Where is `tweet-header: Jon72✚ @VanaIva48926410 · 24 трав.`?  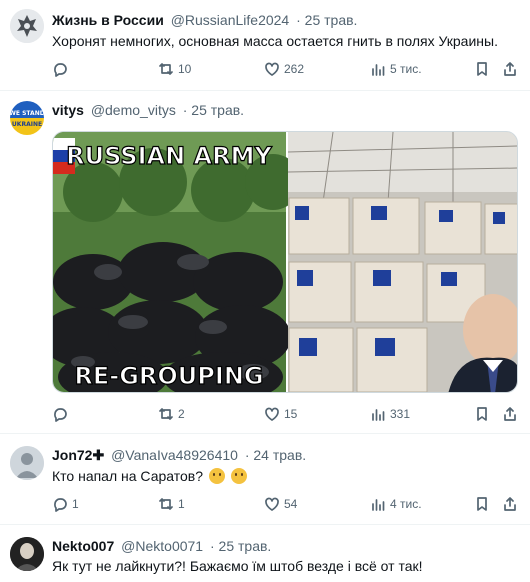 tweet-header: Jon72✚ @VanaIva48926410 · 24 трав. is located at coordinates (179, 455).